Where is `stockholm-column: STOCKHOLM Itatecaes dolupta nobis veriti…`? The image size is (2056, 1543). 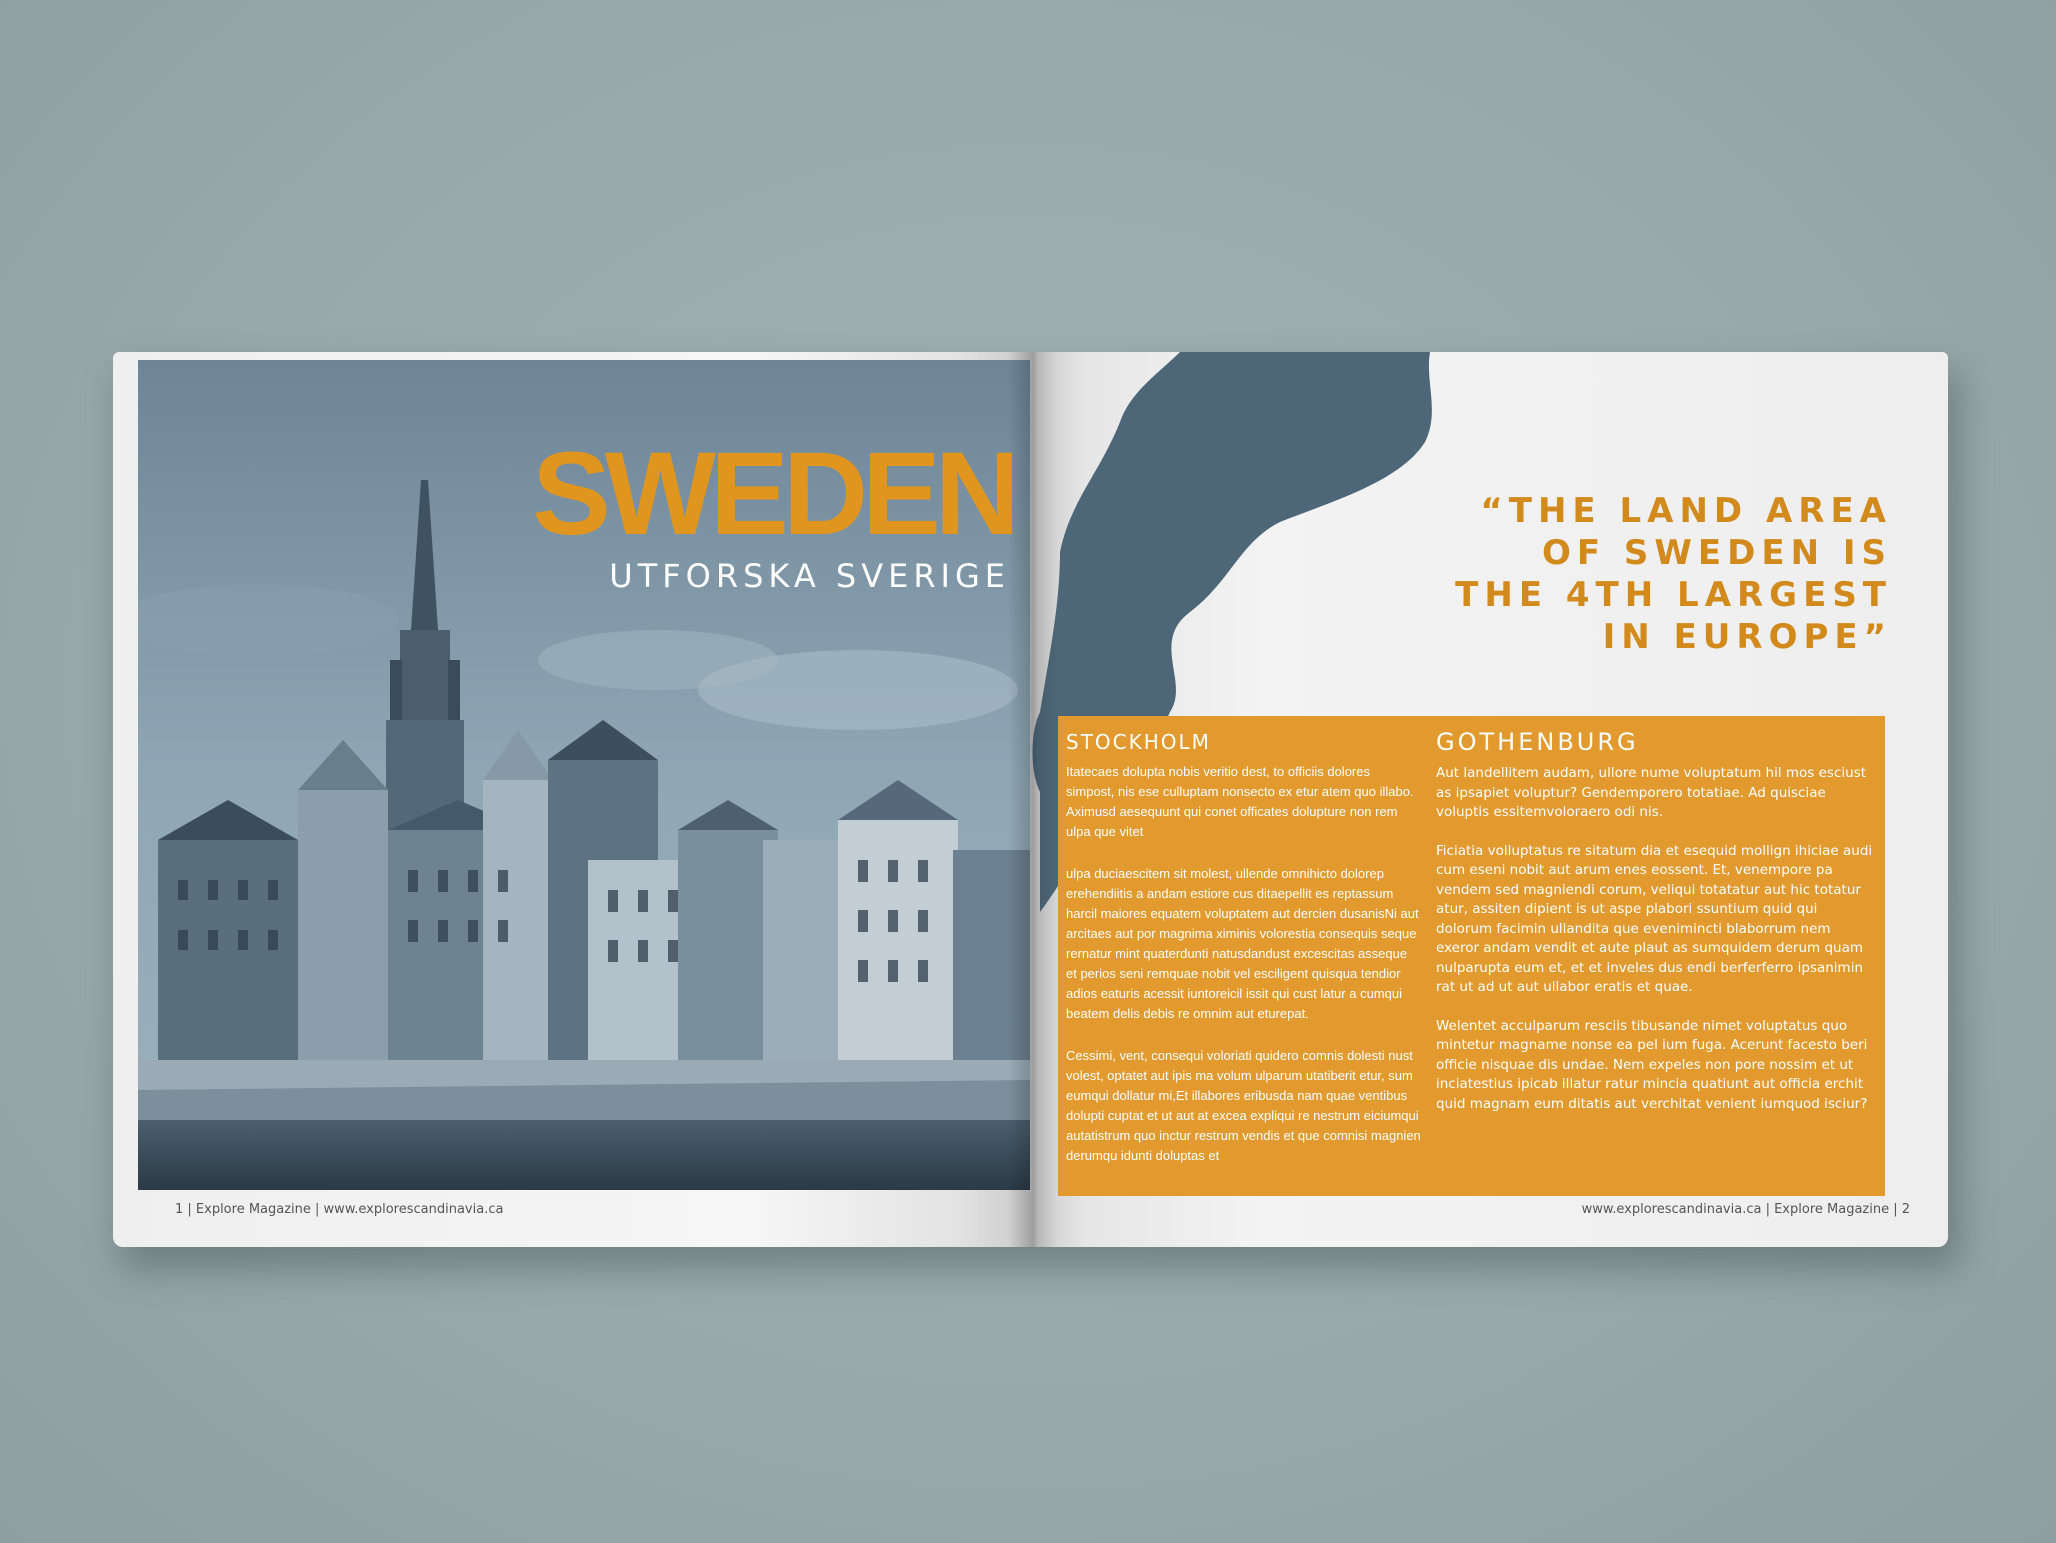 stockholm-column: STOCKHOLM Itatecaes dolupta nobis veriti… is located at coordinates (1243, 941).